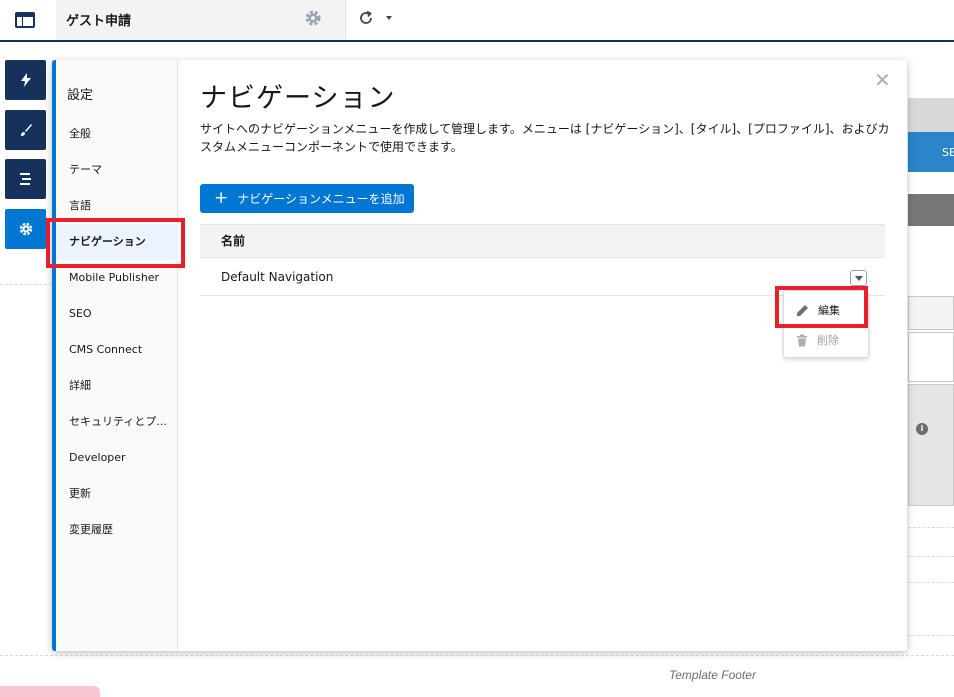  What do you see at coordinates (321, 199) in the screenshot?
I see `add-navigation-menu-label: ナビゲーションメニューを追加` at bounding box center [321, 199].